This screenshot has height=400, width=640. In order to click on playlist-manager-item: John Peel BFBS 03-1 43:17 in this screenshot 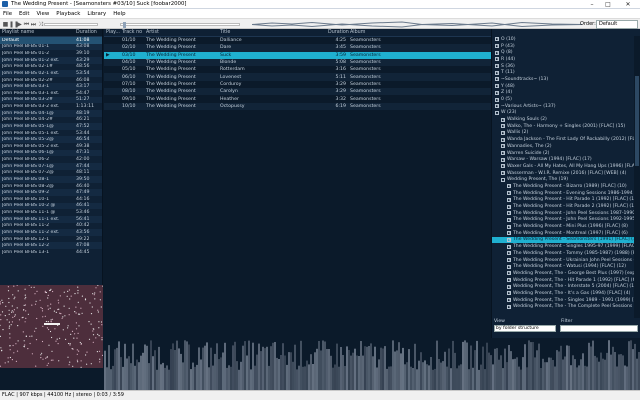, I will do `click(51, 86)`.